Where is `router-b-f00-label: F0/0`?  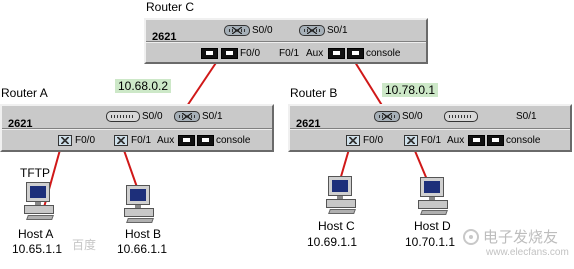 router-b-f00-label: F0/0 is located at coordinates (373, 140).